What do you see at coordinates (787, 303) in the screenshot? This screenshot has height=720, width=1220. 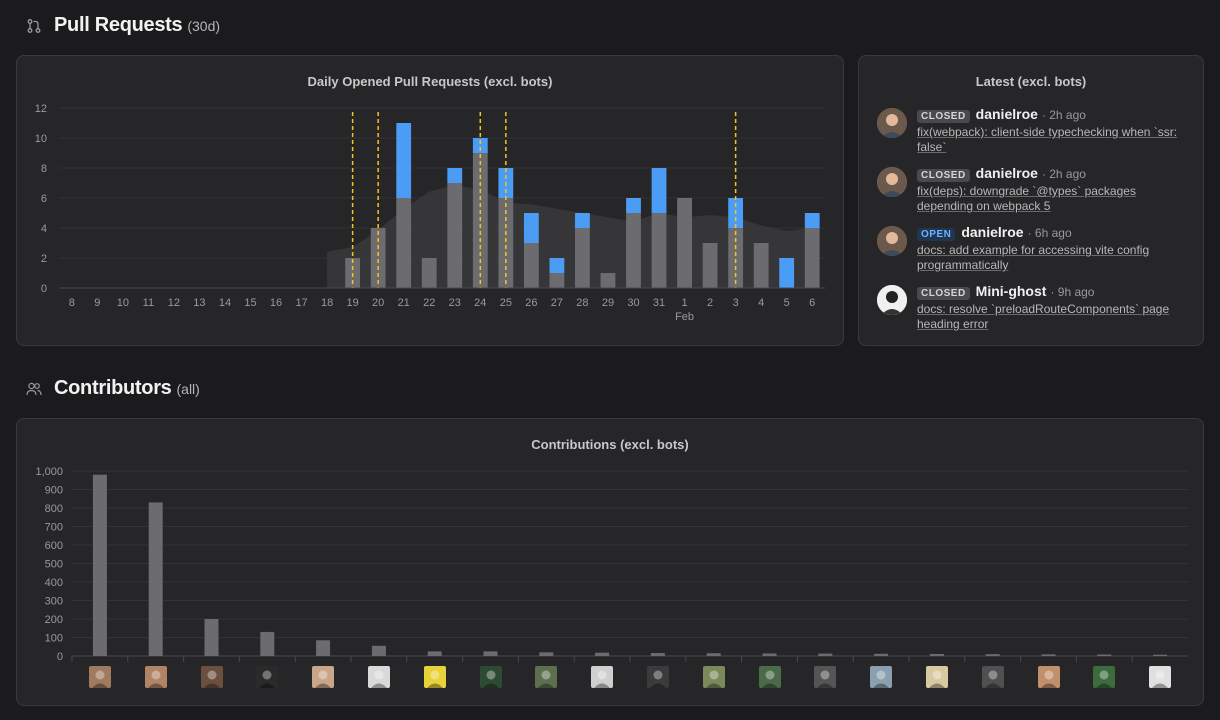 I see `x-tick-label: 5` at bounding box center [787, 303].